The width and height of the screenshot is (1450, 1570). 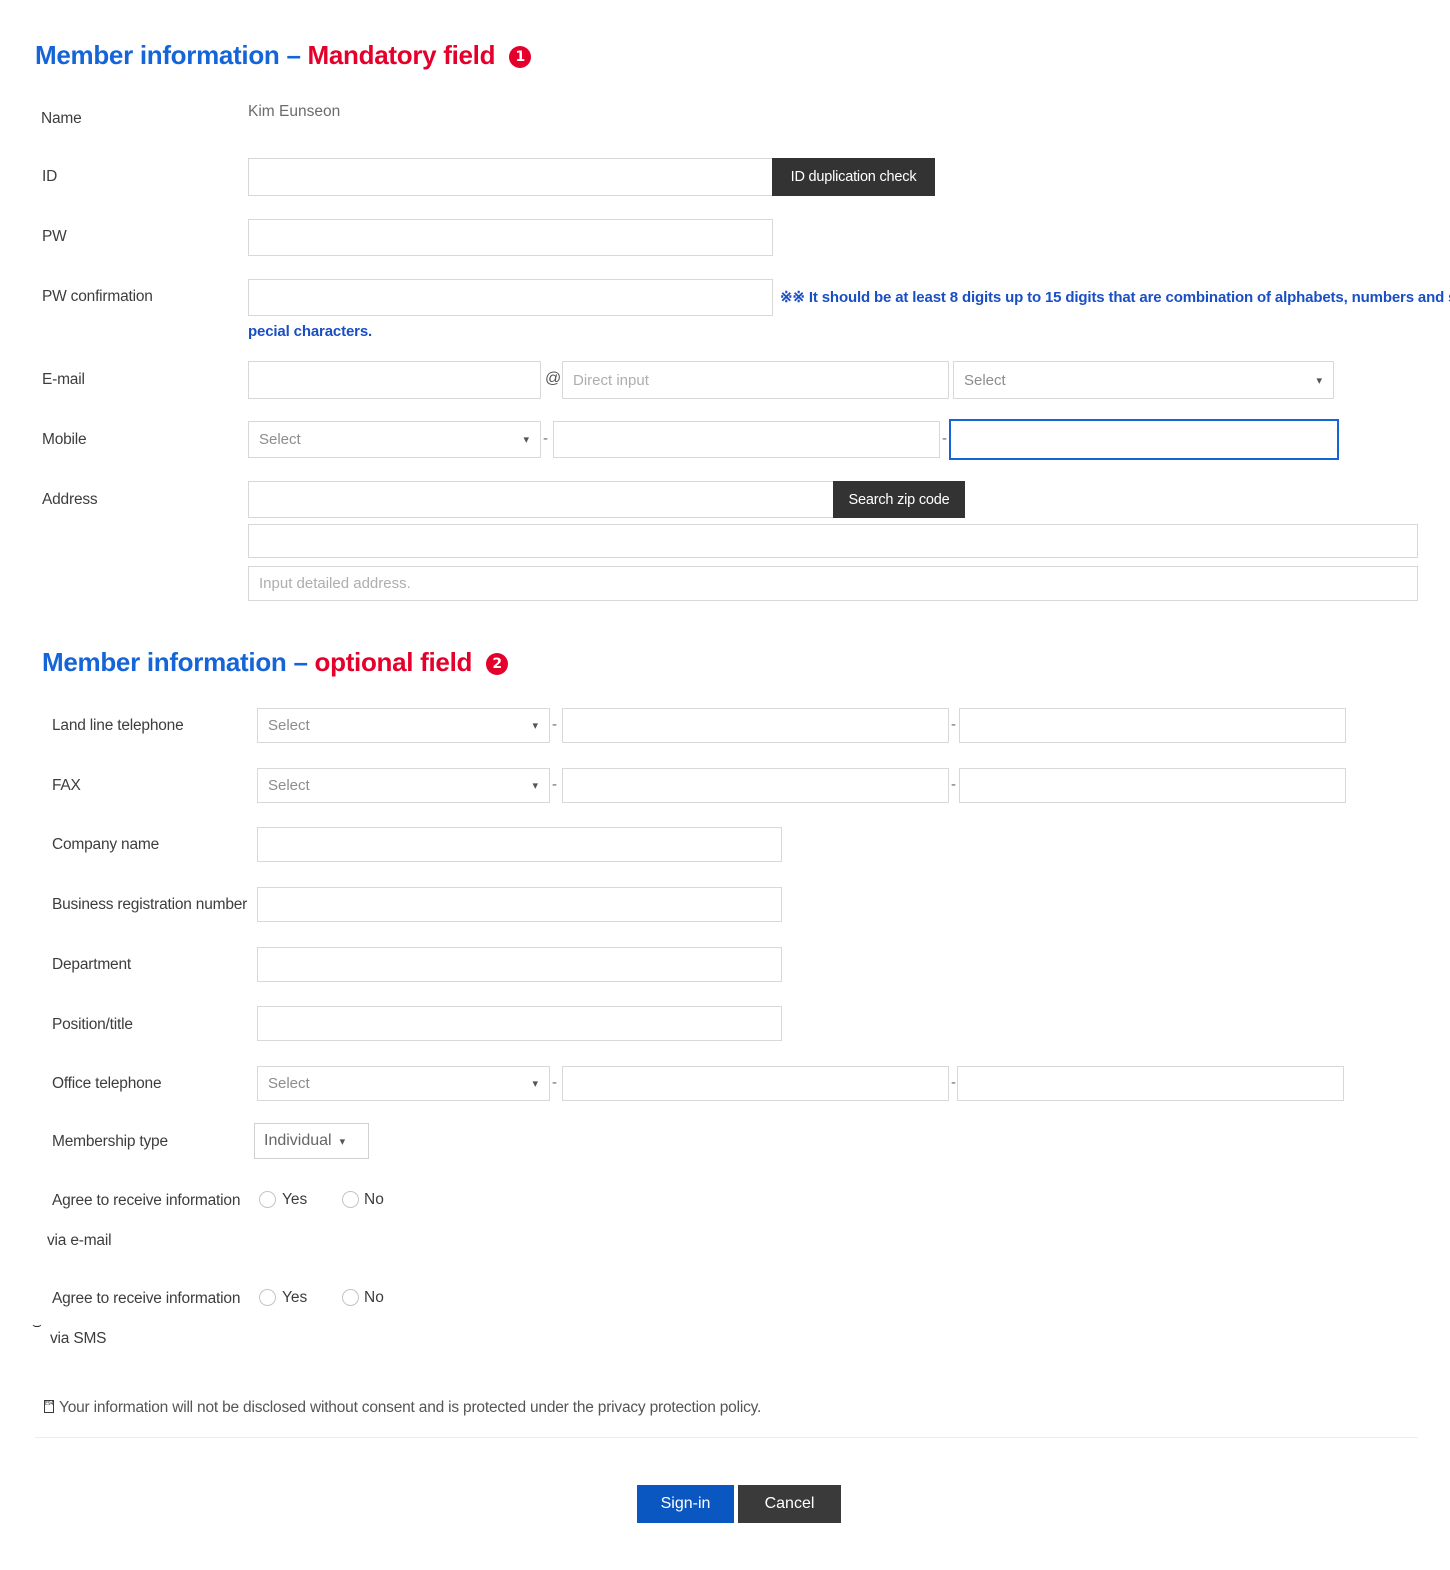 I want to click on department-label: Department, so click(x=91, y=964).